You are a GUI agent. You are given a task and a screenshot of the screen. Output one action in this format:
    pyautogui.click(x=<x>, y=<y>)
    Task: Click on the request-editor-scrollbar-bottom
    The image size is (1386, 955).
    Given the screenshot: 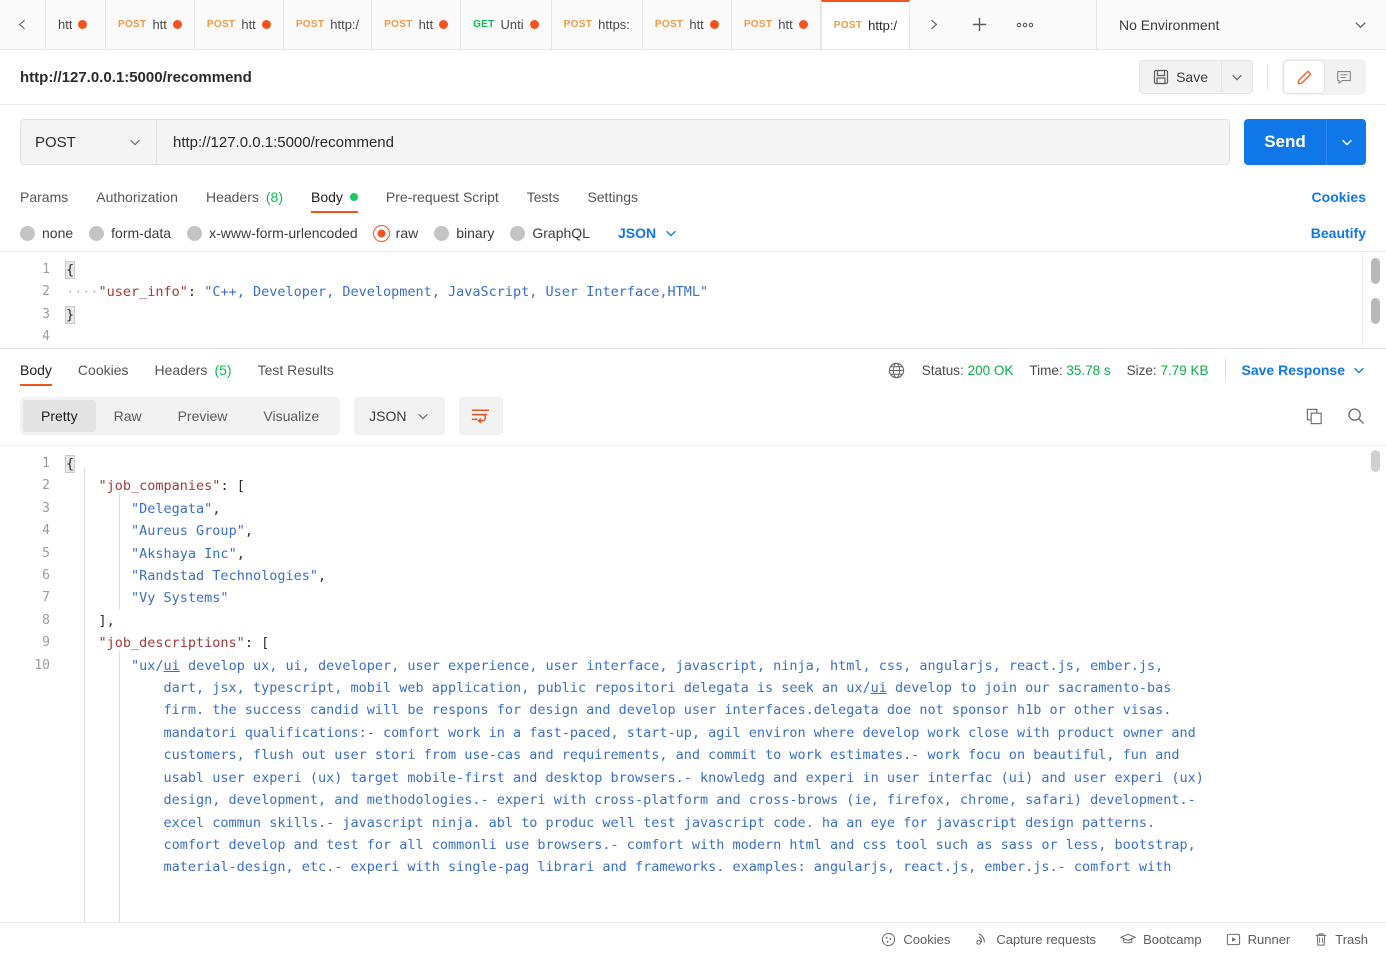 What is the action you would take?
    pyautogui.click(x=1375, y=311)
    